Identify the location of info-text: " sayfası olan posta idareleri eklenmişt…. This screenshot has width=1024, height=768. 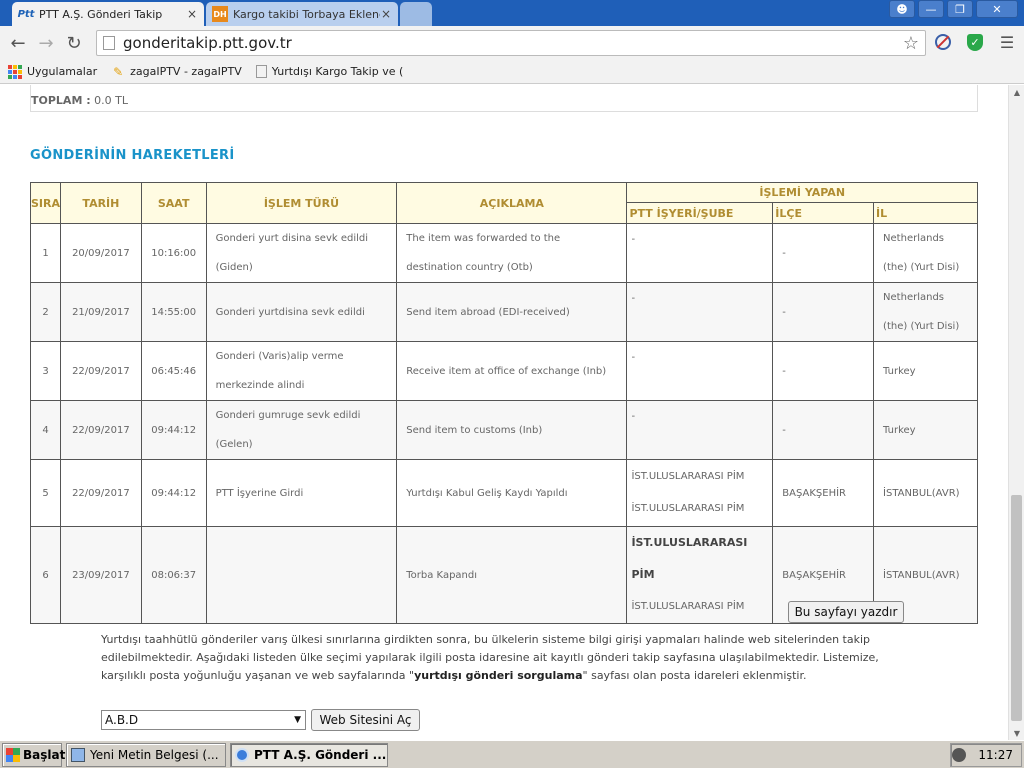
(694, 675).